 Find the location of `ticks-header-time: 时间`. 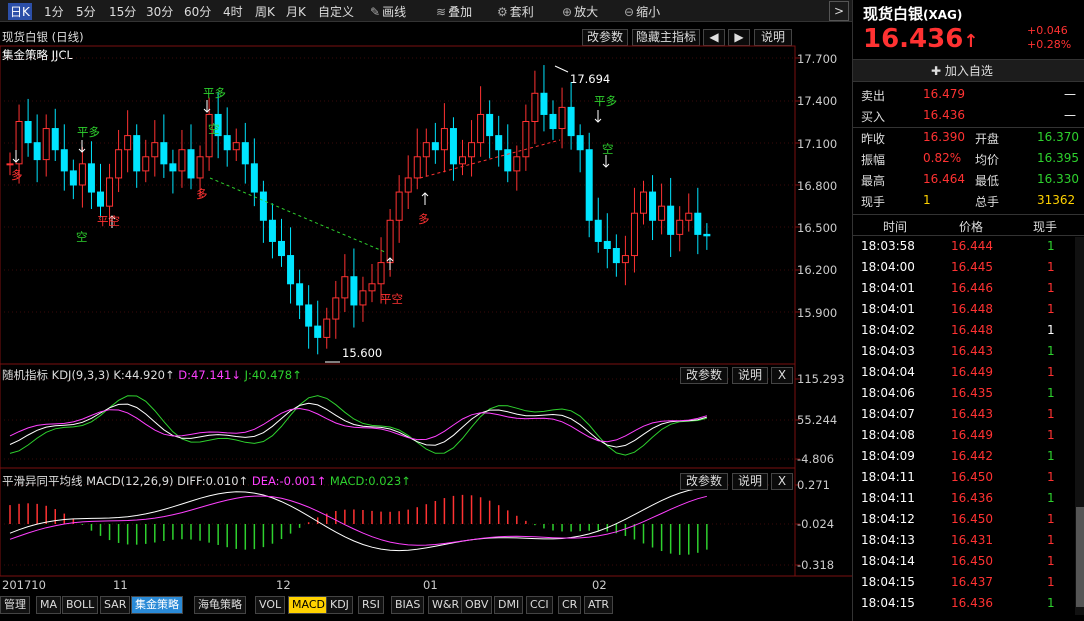

ticks-header-time: 时间 is located at coordinates (895, 227).